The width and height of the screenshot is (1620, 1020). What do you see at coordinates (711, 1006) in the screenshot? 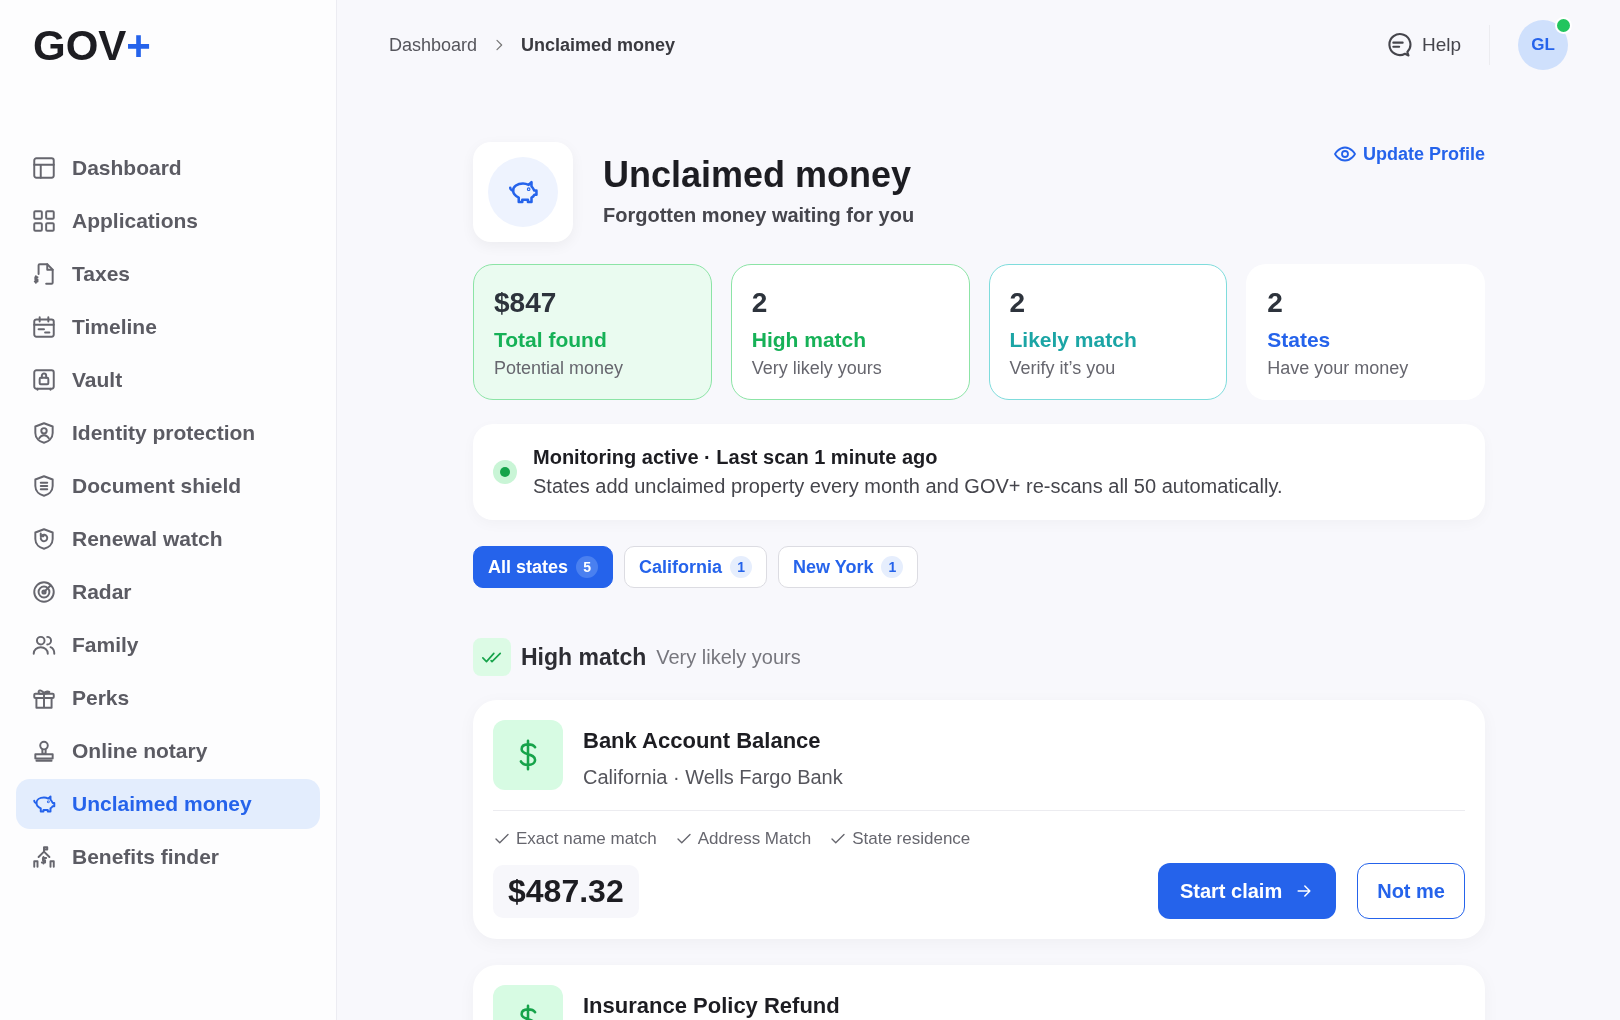
I see `claim-title: Insurance Policy Refund` at bounding box center [711, 1006].